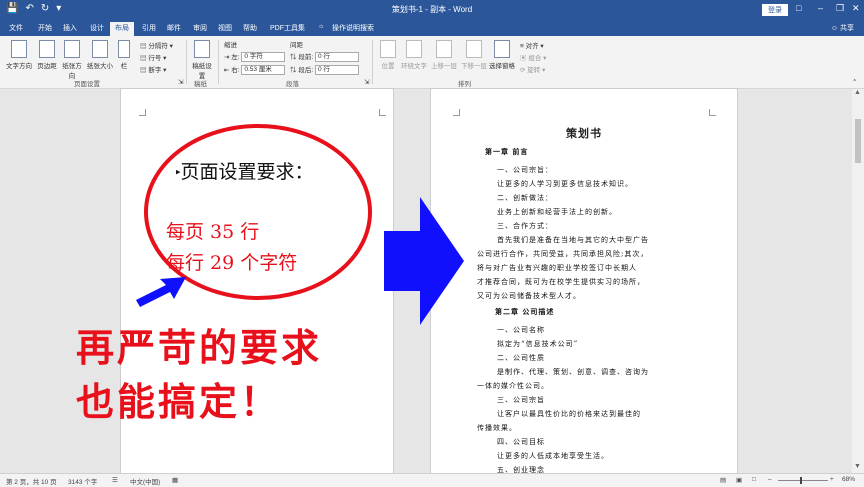 This screenshot has width=864, height=487. I want to click on space-before-icon: ⇅, so click(293, 57).